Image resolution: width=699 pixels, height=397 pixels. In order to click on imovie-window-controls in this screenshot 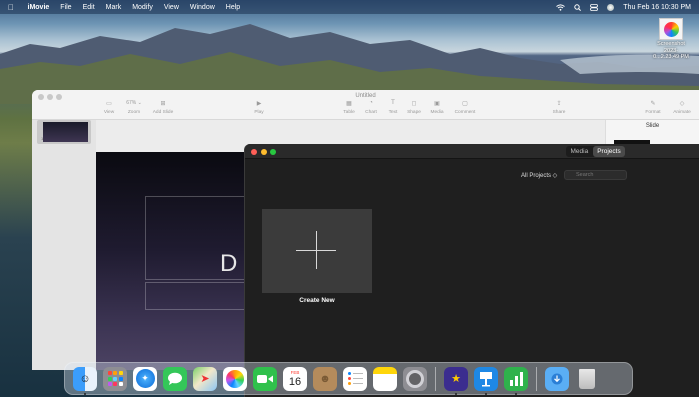, I will do `click(263, 152)`.